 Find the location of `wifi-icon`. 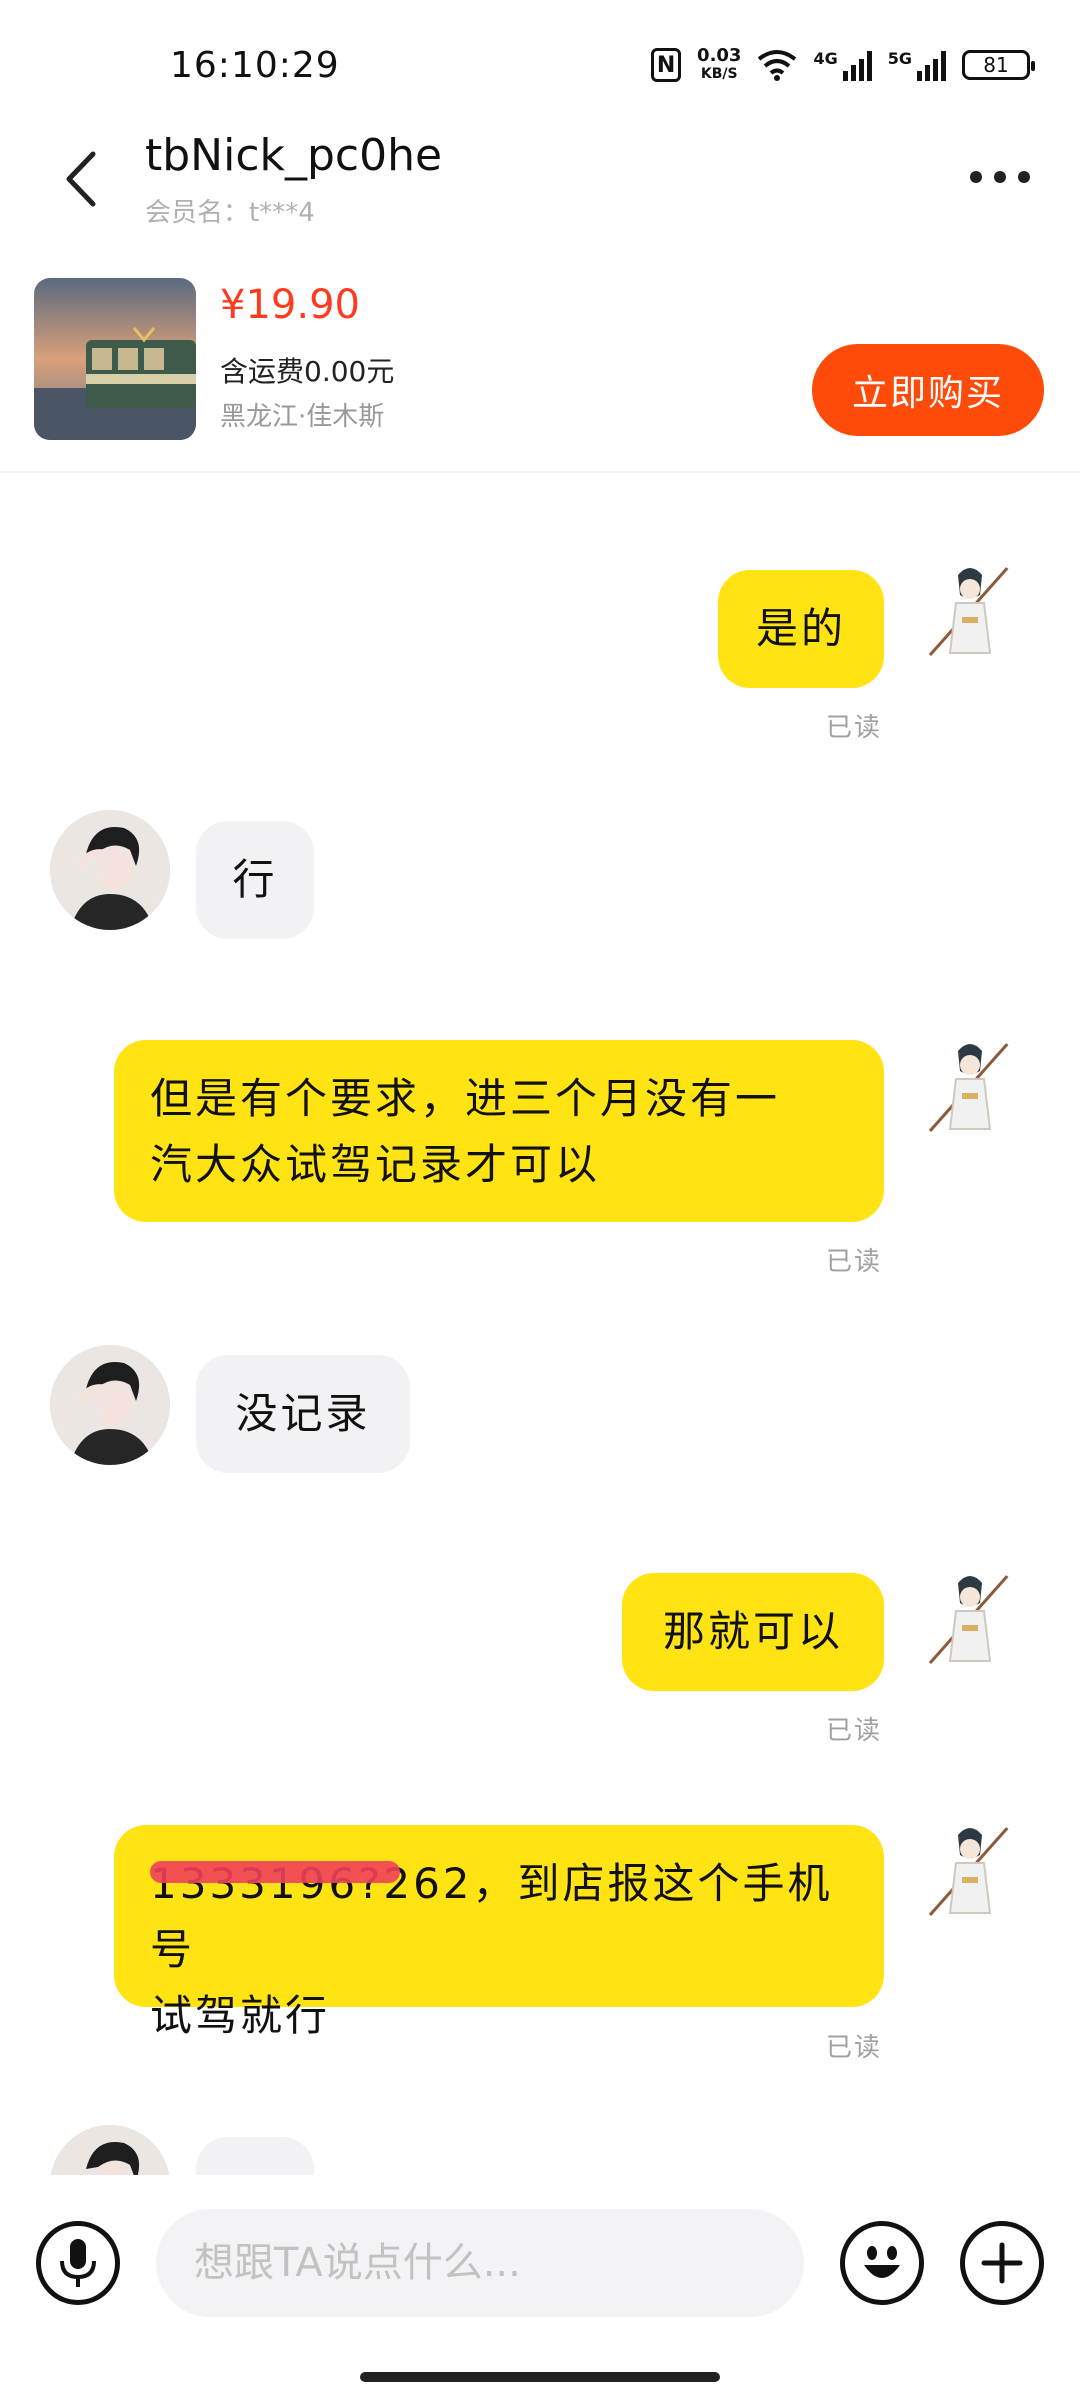

wifi-icon is located at coordinates (777, 65).